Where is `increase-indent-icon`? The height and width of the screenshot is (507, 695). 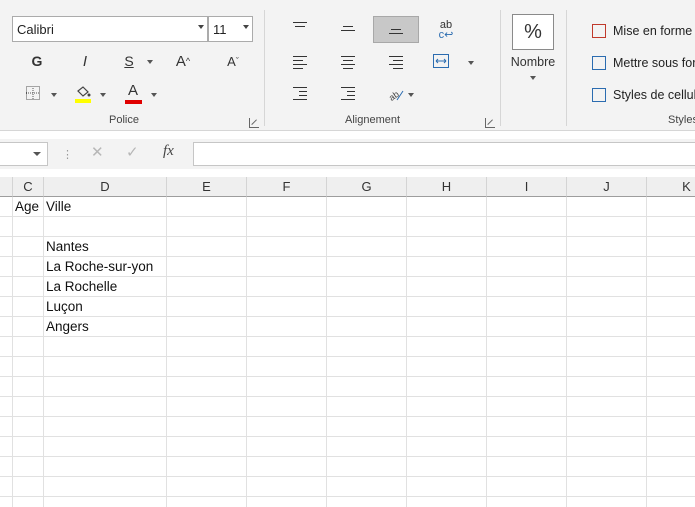
increase-indent-icon is located at coordinates (348, 95).